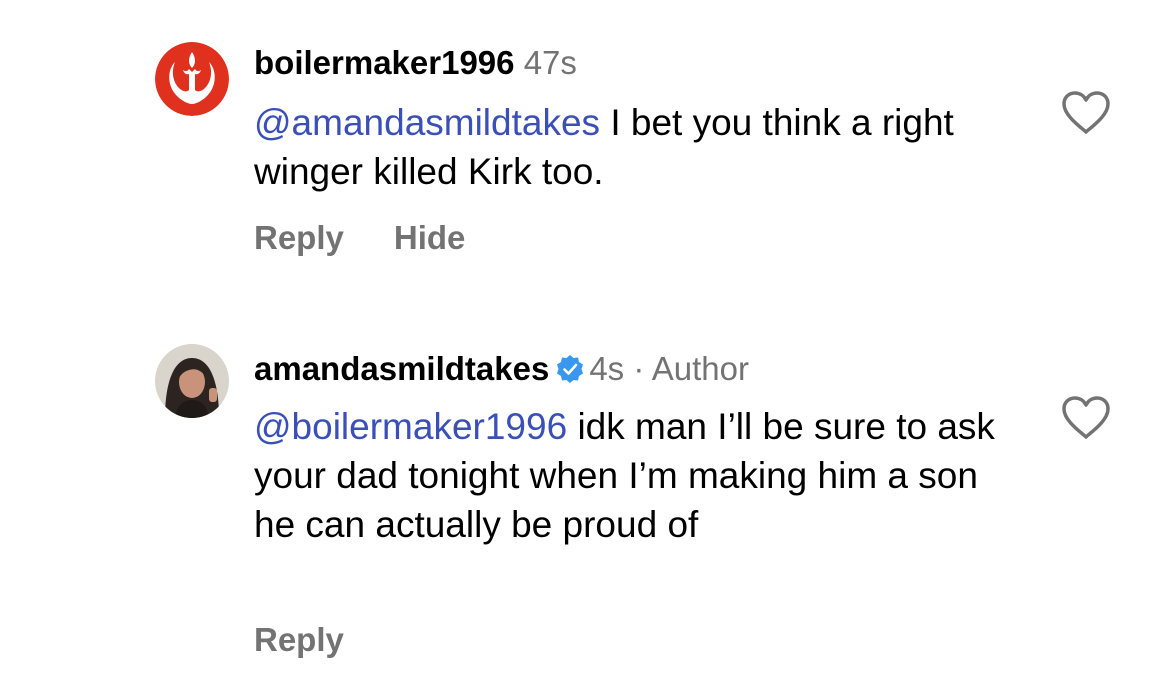 The height and width of the screenshot is (674, 1170). I want to click on author-label: Author, so click(700, 368).